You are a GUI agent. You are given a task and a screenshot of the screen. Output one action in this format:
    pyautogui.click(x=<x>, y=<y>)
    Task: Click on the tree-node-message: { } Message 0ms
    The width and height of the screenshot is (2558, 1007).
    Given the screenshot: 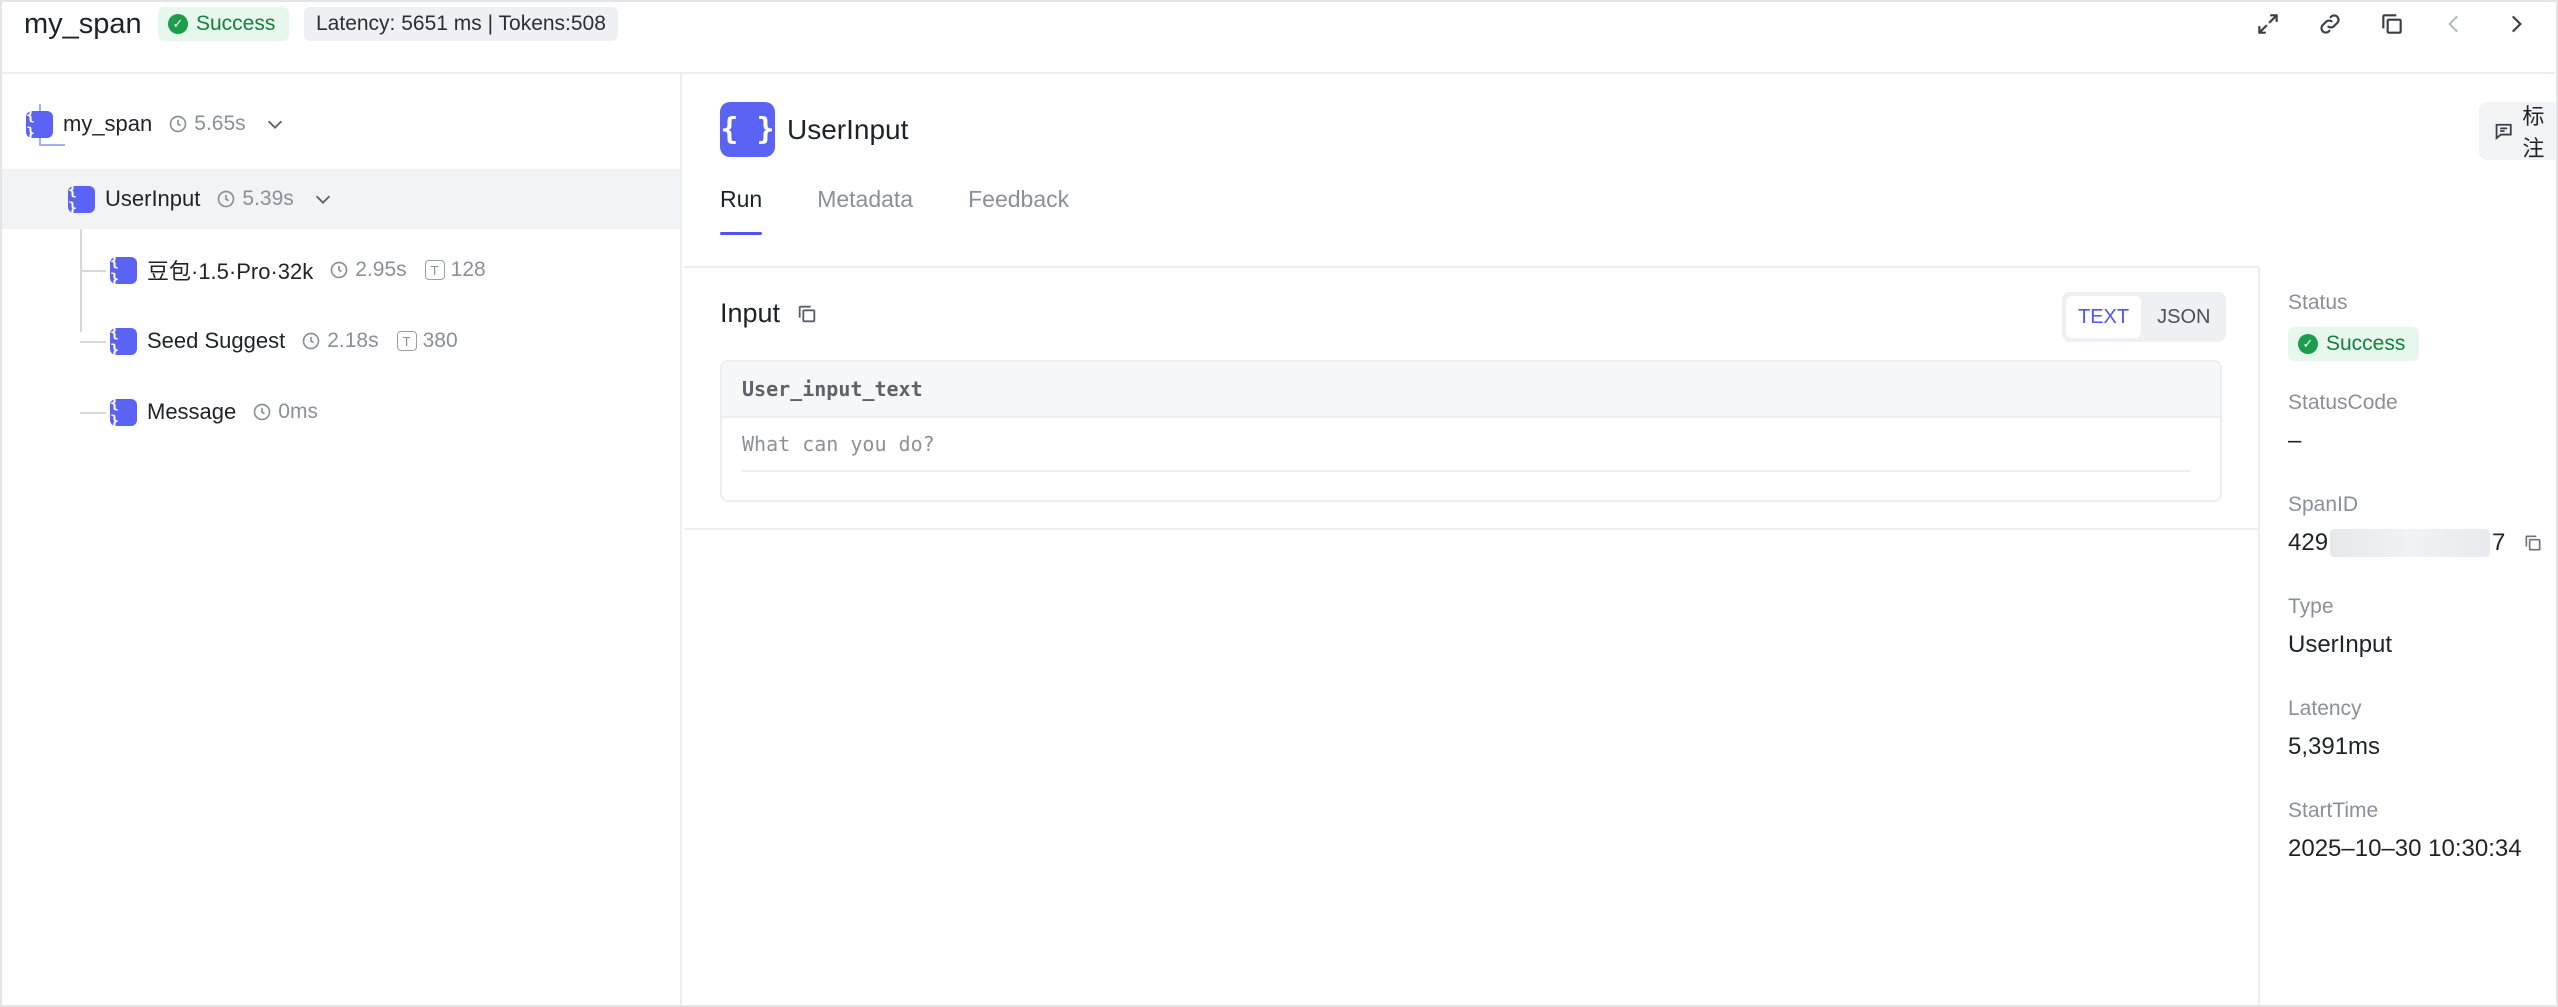 What is the action you would take?
    pyautogui.click(x=214, y=412)
    